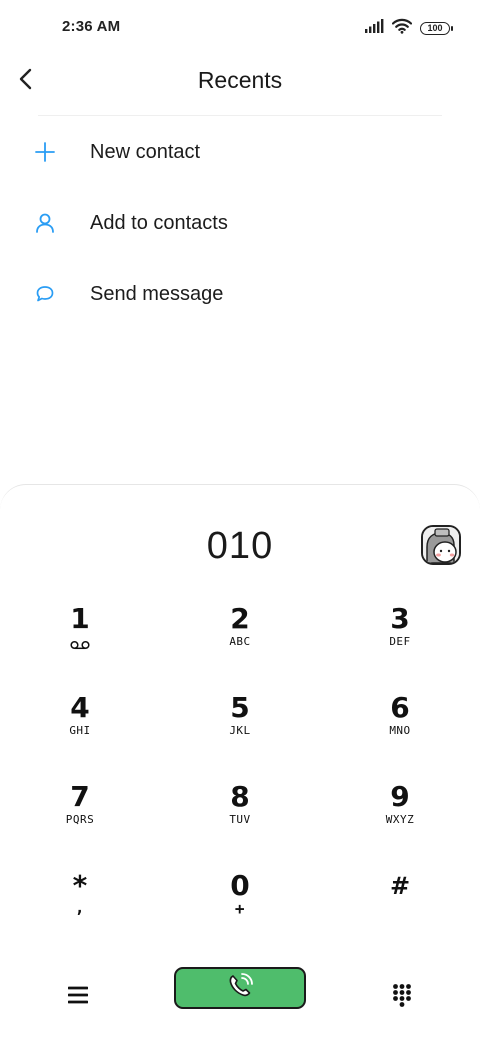 Image resolution: width=480 pixels, height=1040 pixels. Describe the element at coordinates (240, 796) in the screenshot. I see `key-8-digit: 8` at that location.